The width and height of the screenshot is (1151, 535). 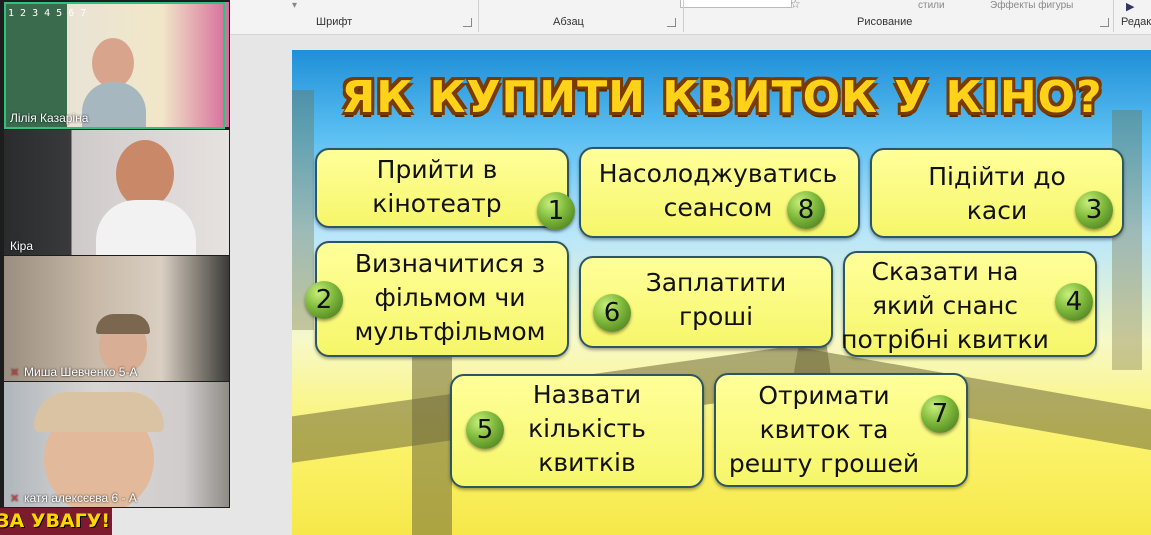 I want to click on step-card: Прийти в кінотеатр 1, so click(x=445, y=189).